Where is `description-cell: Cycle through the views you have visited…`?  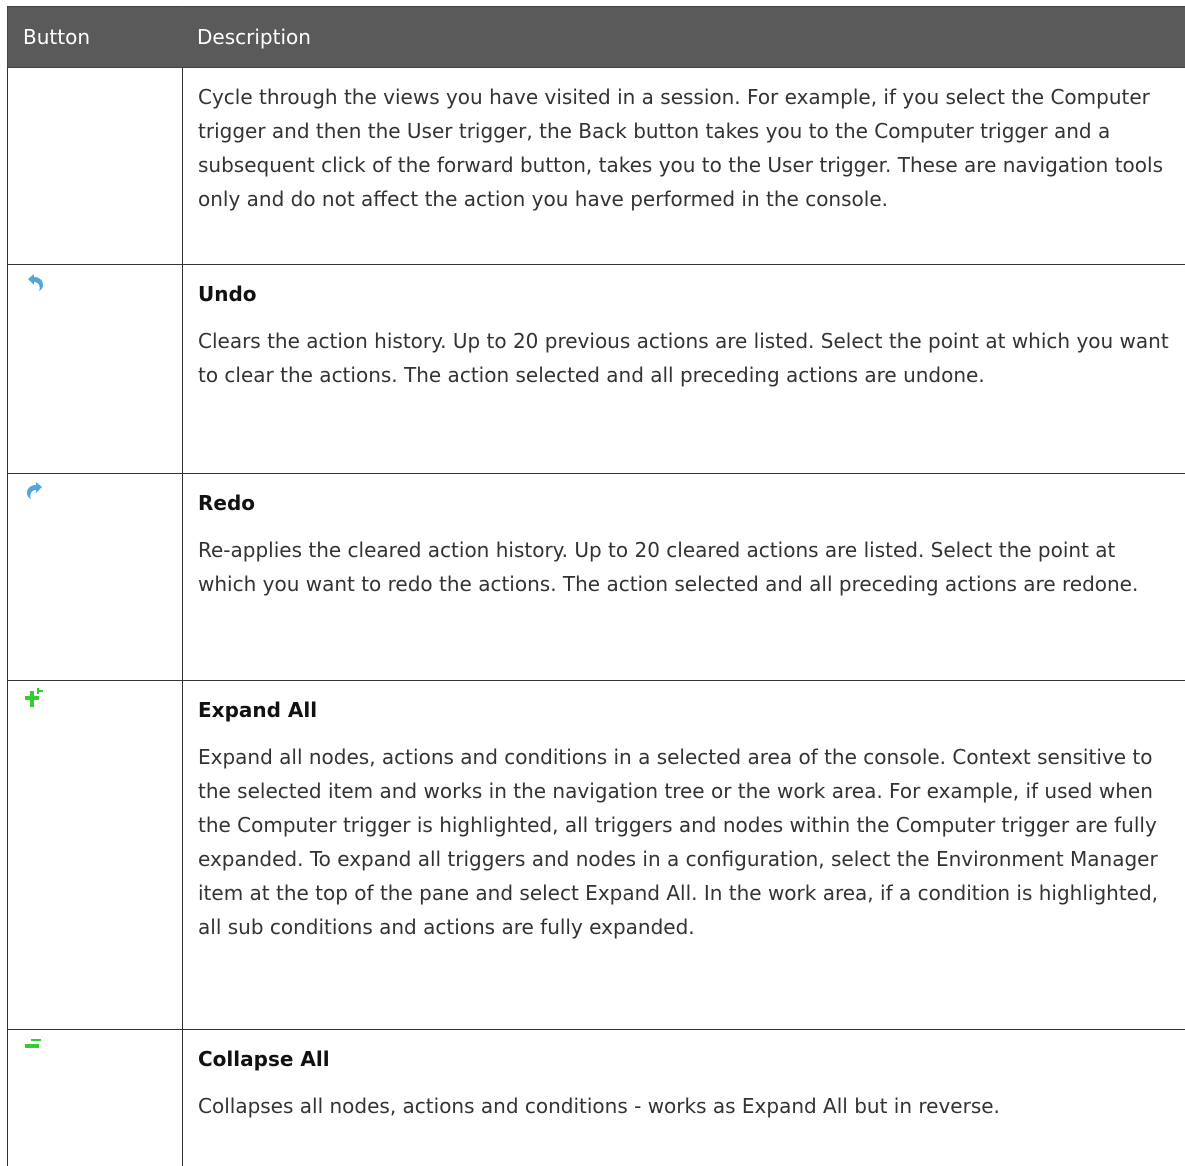 description-cell: Cycle through the views you have visited… is located at coordinates (684, 166).